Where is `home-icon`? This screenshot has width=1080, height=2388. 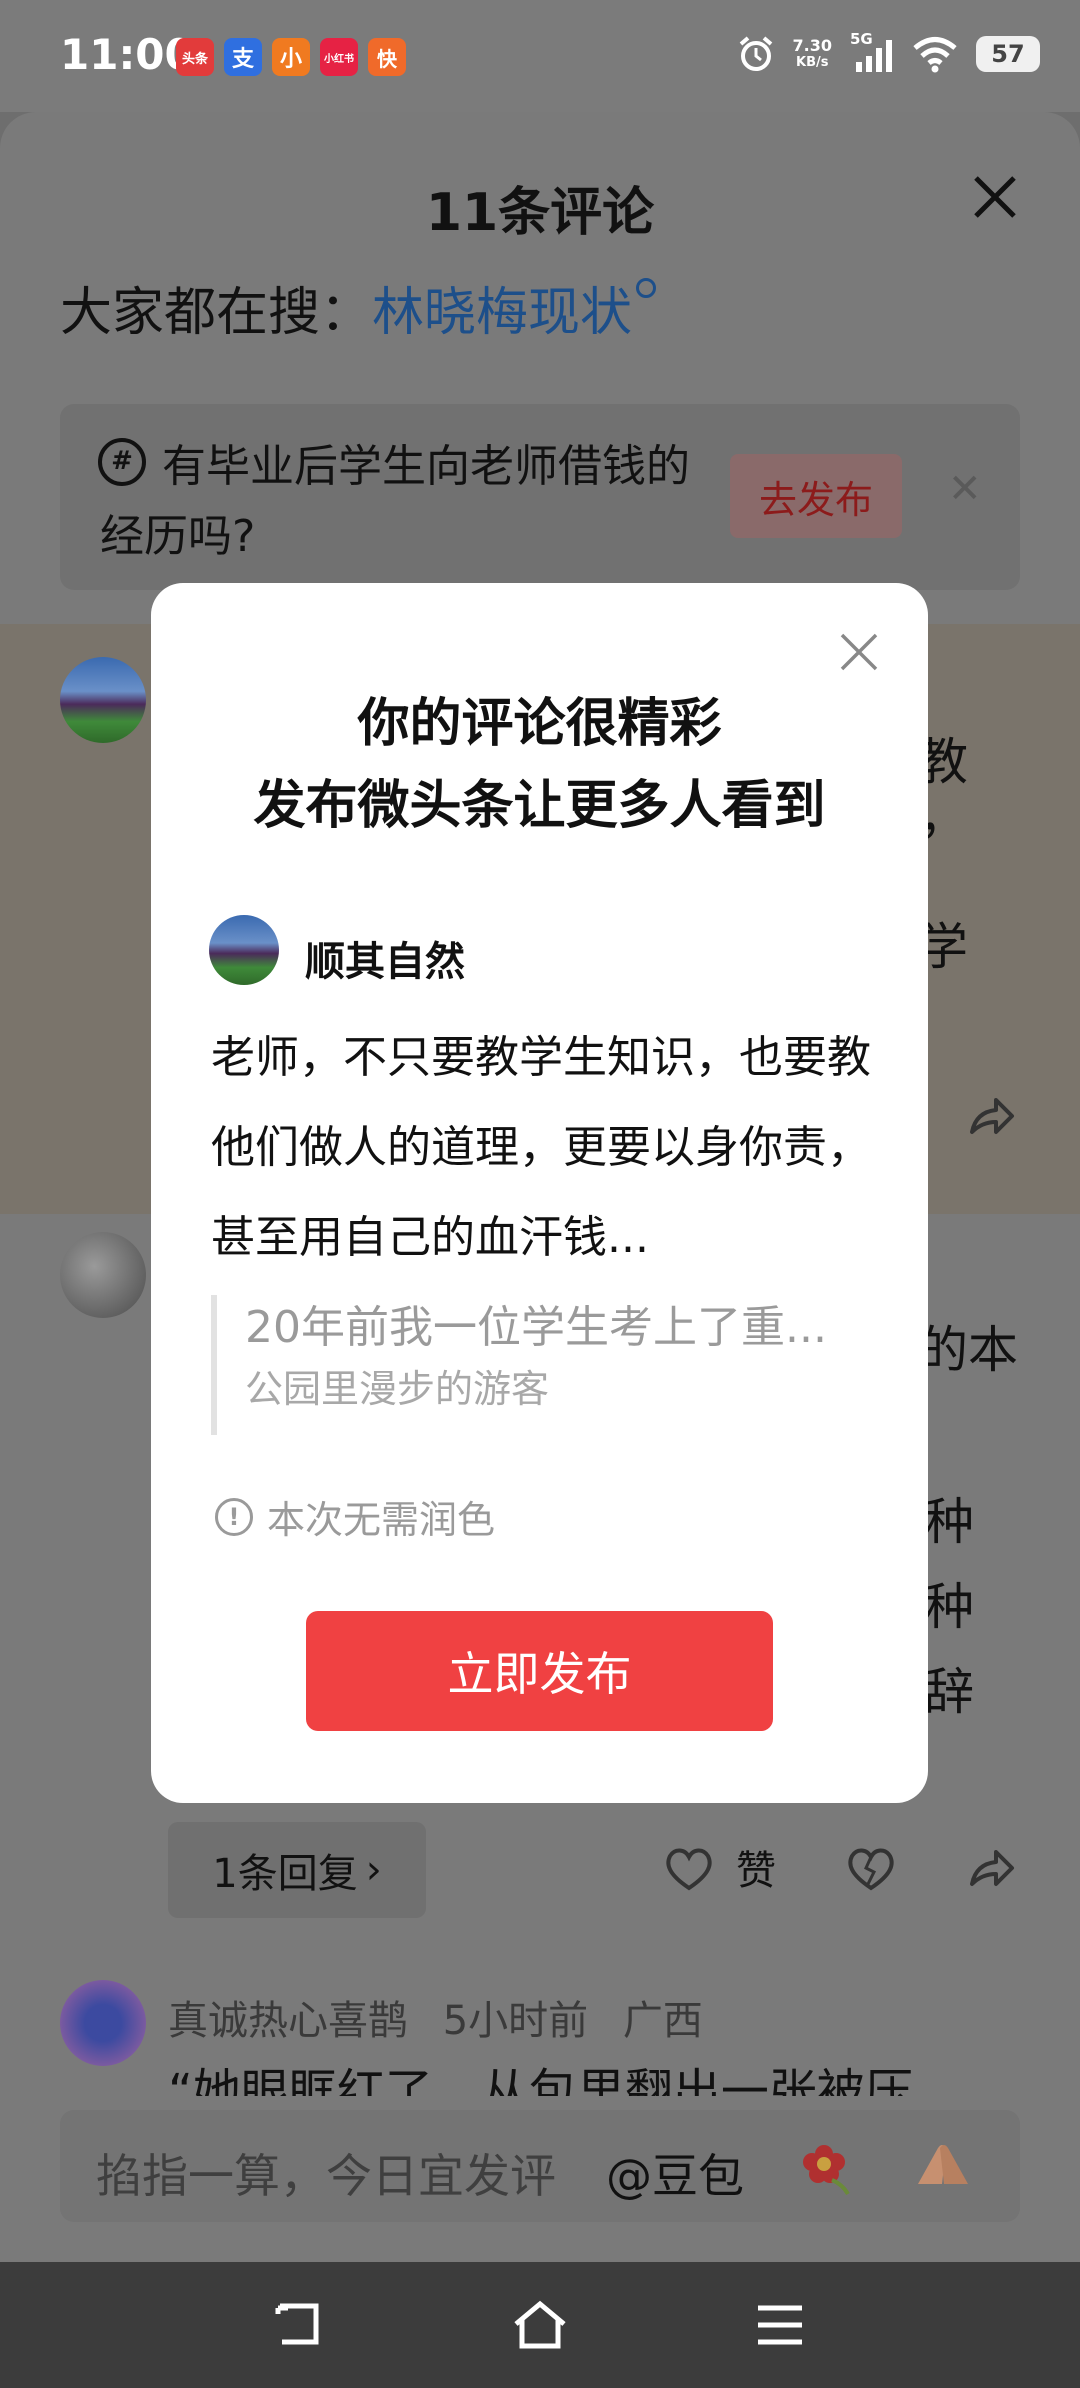 home-icon is located at coordinates (540, 2325).